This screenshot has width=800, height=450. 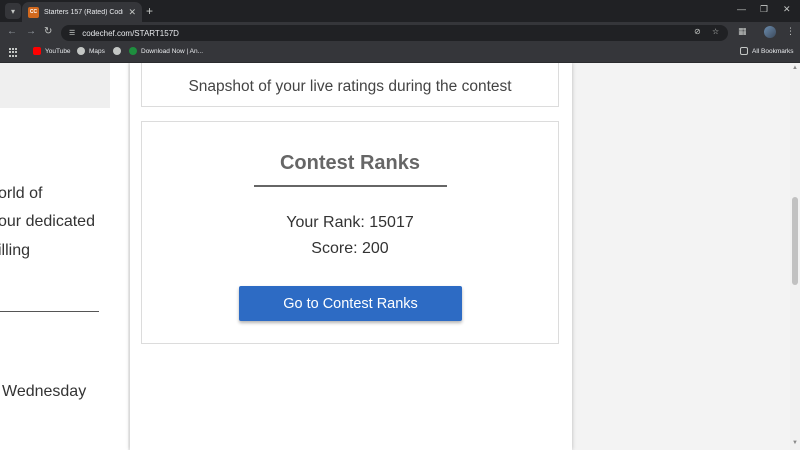 I want to click on contest-ranks-title: Contest Ranks, so click(x=350, y=163).